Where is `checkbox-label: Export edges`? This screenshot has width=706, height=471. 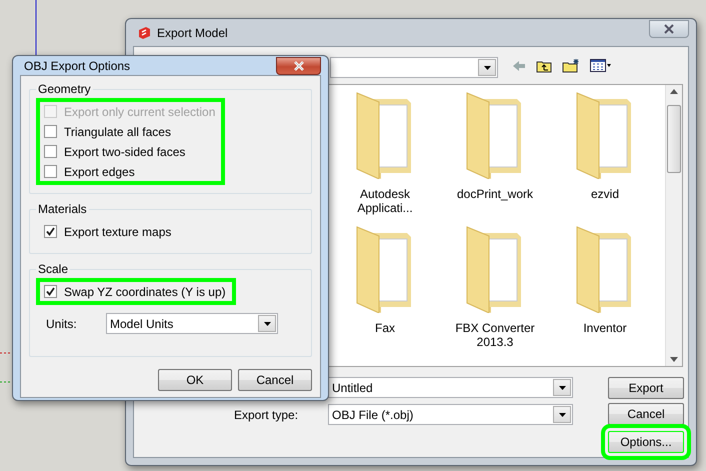 checkbox-label: Export edges is located at coordinates (99, 171).